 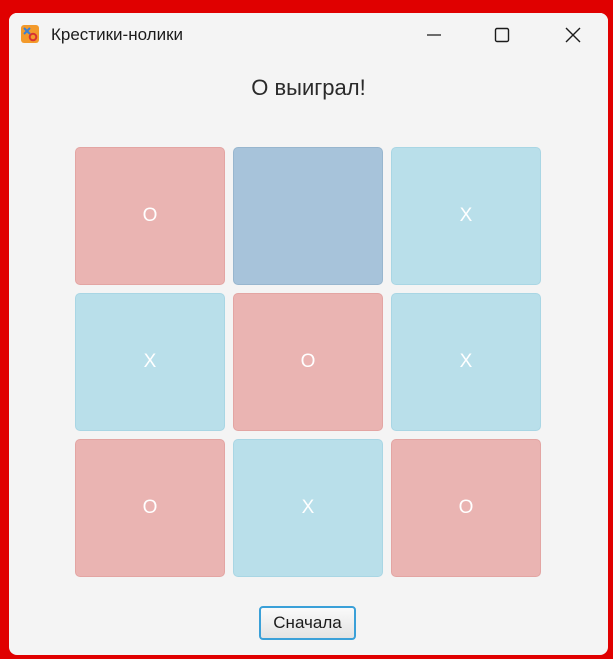 I want to click on board-cell-5: O, so click(x=308, y=362).